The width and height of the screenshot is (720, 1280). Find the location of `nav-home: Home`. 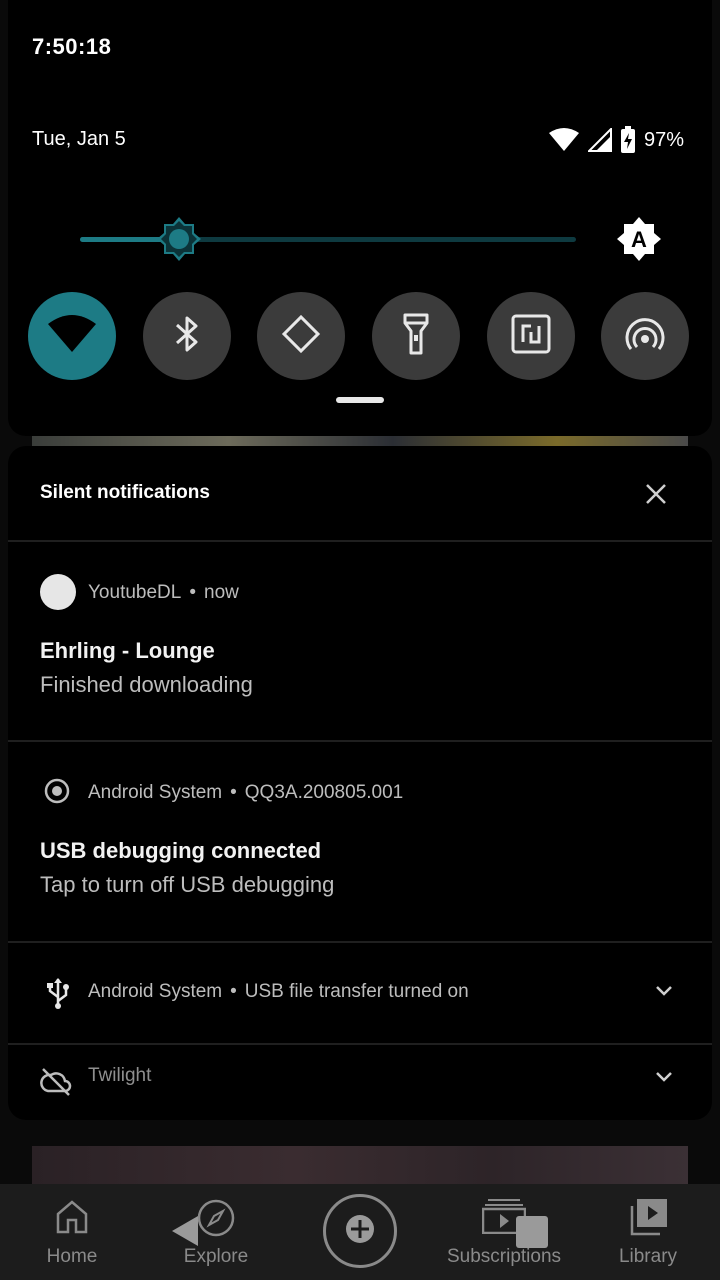

nav-home: Home is located at coordinates (72, 1232).